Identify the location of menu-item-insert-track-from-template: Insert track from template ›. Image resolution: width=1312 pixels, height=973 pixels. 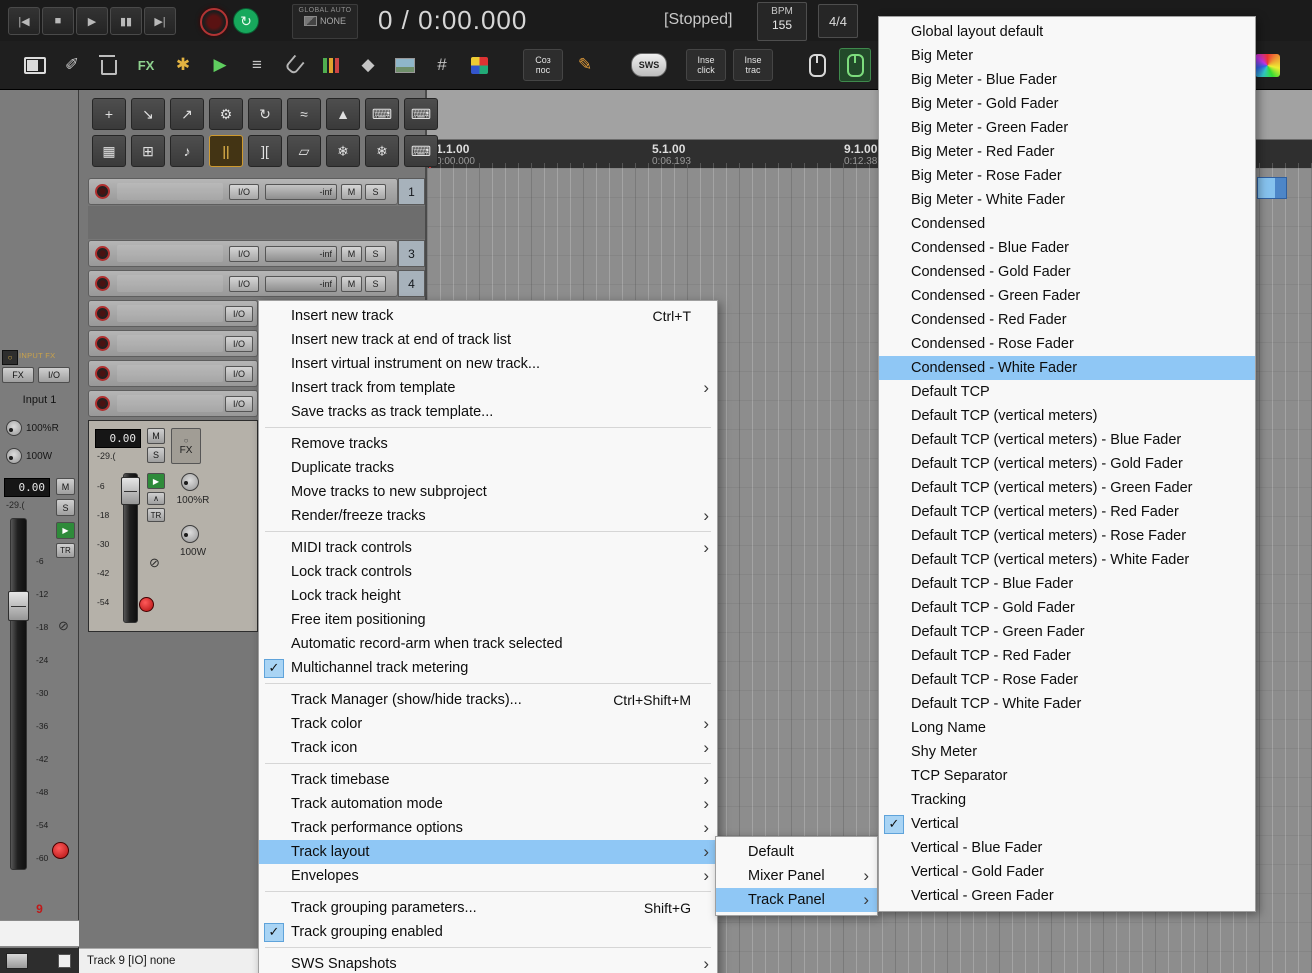
(488, 388).